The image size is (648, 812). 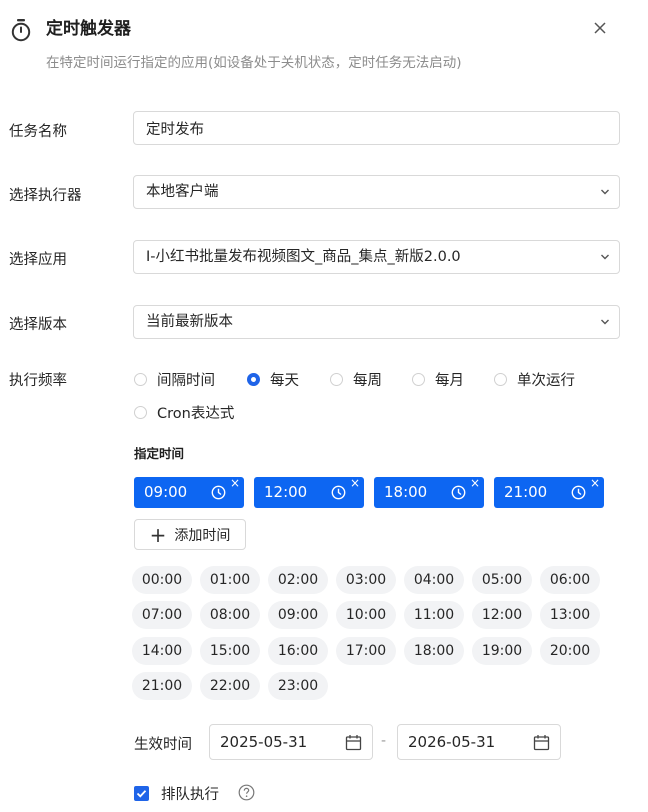 What do you see at coordinates (162, 580) in the screenshot?
I see `quick-time-chip: 00:00` at bounding box center [162, 580].